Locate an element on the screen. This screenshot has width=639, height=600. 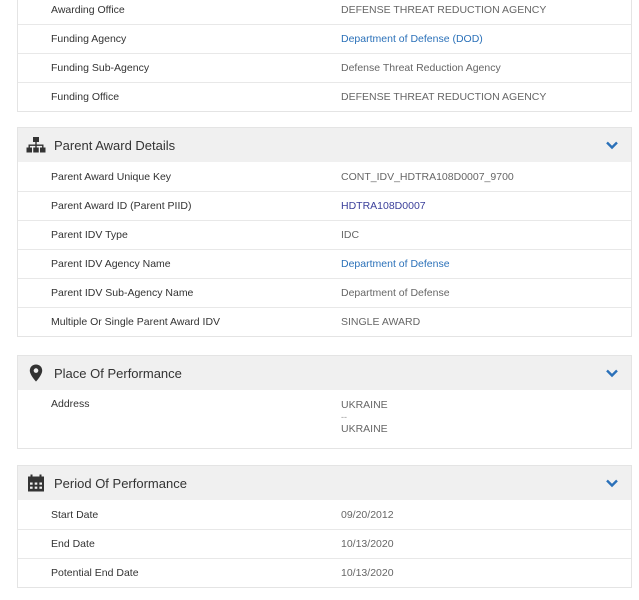
row-label: Funding Sub-Agency is located at coordinates (100, 68).